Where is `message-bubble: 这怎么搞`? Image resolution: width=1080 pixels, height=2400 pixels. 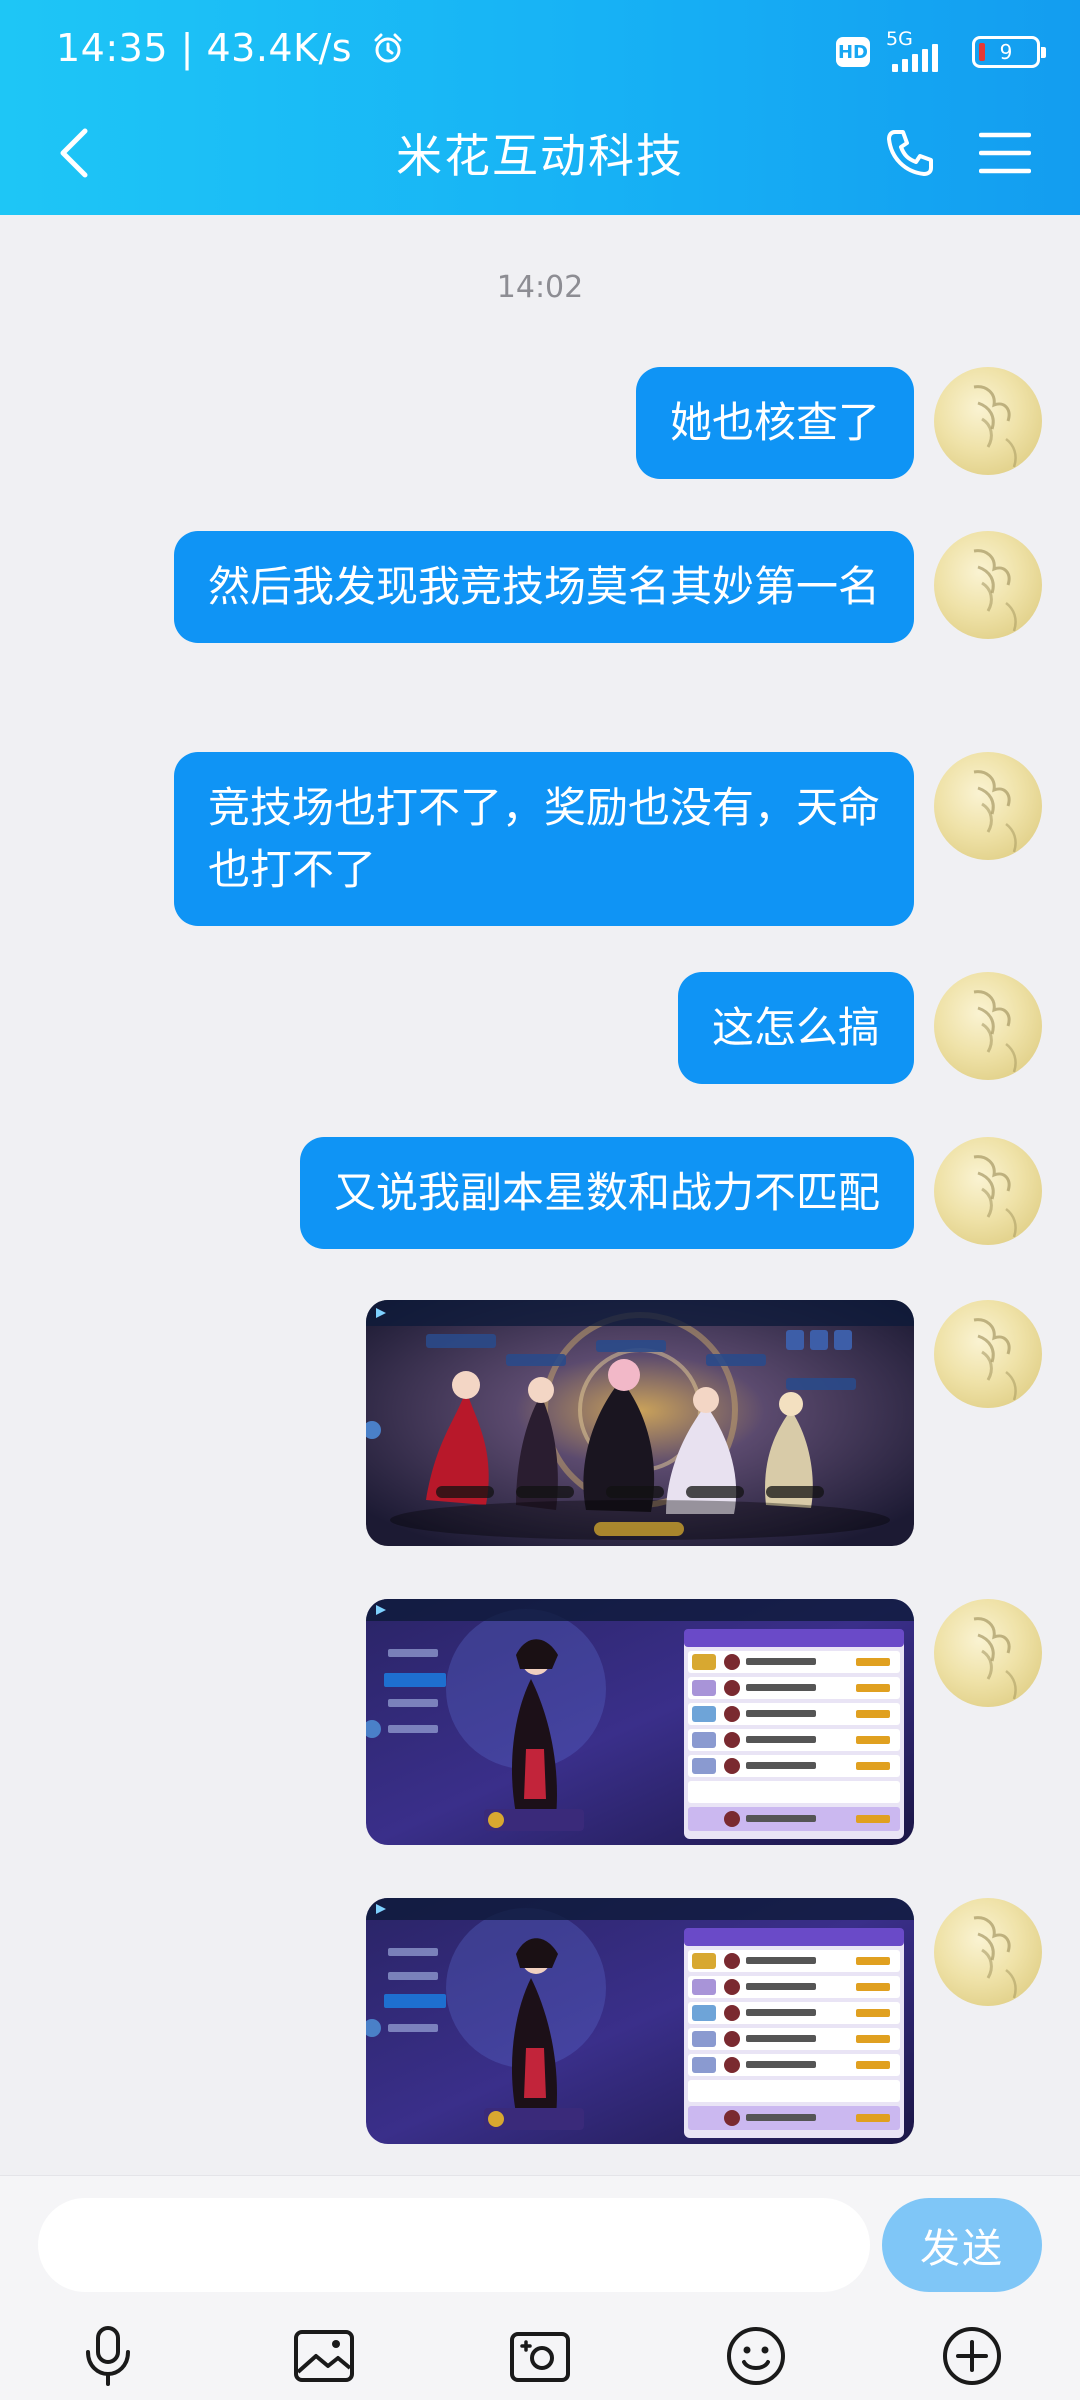 message-bubble: 这怎么搞 is located at coordinates (795, 1028).